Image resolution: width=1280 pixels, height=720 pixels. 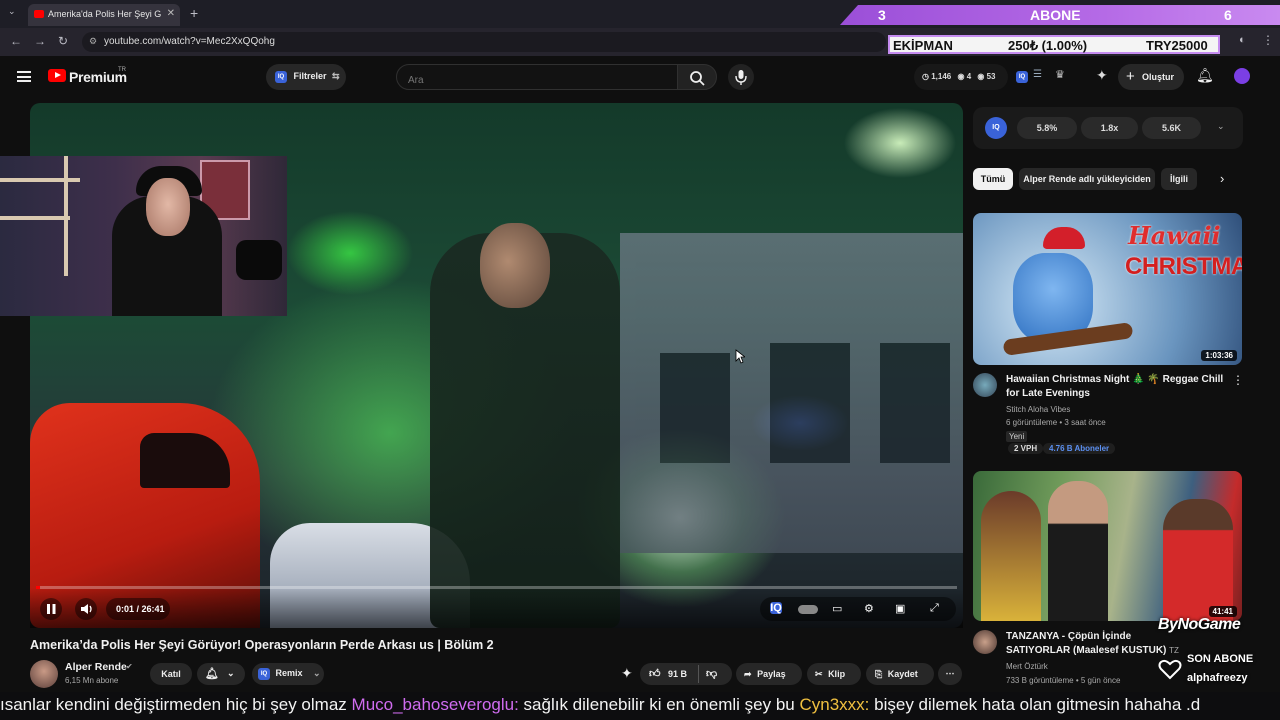 What do you see at coordinates (950, 674) in the screenshot?
I see `more-actions-button: ⋯` at bounding box center [950, 674].